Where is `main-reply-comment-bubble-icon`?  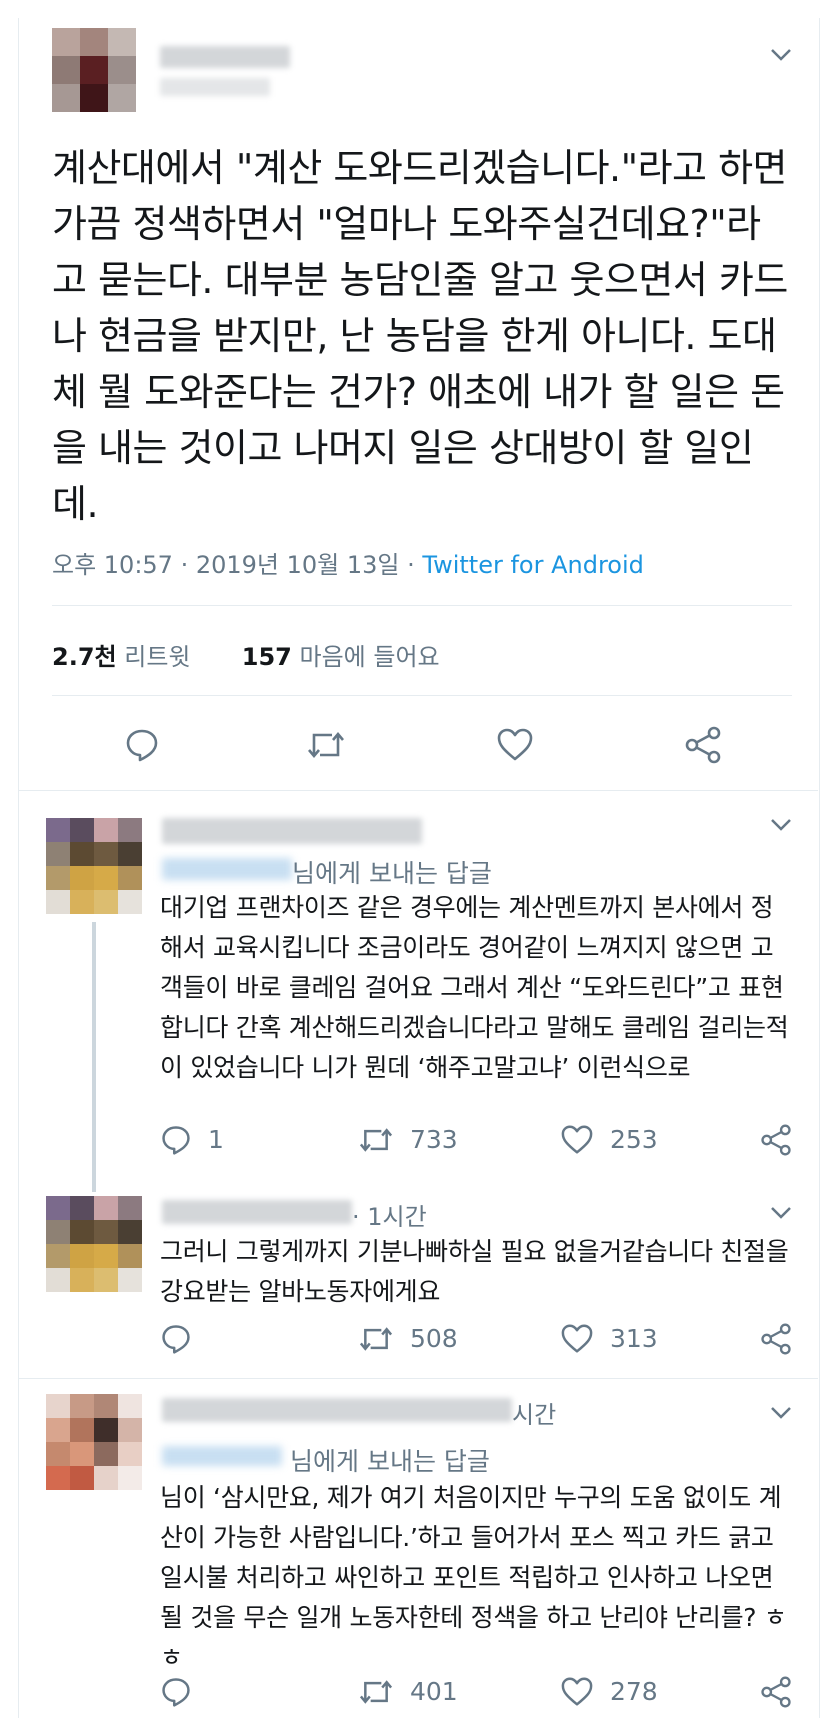
main-reply-comment-bubble-icon is located at coordinates (142, 745).